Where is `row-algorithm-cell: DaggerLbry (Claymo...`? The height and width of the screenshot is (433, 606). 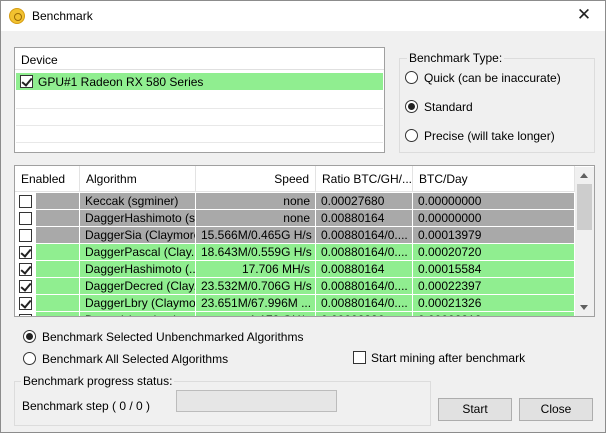 row-algorithm-cell: DaggerLbry (Claymo... is located at coordinates (138, 303).